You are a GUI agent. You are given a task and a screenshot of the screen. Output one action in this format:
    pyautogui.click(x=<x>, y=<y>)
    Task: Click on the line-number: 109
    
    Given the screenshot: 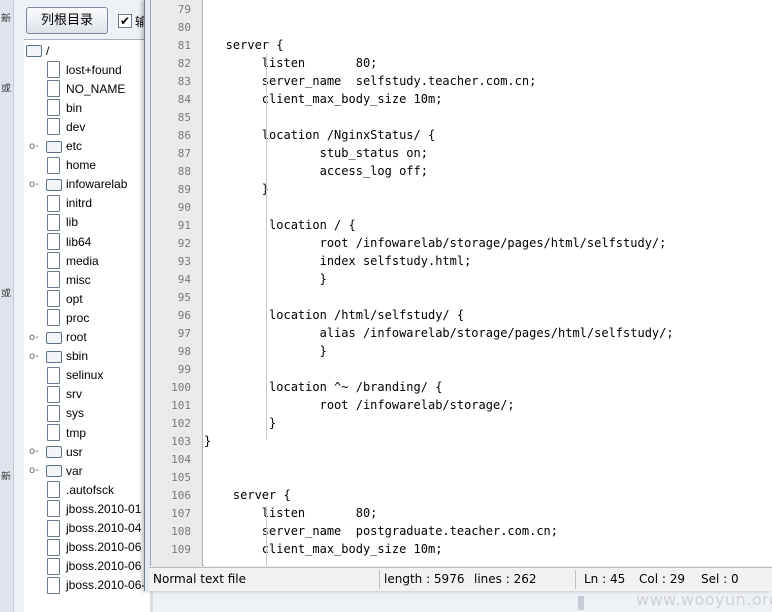 What is the action you would take?
    pyautogui.click(x=181, y=549)
    